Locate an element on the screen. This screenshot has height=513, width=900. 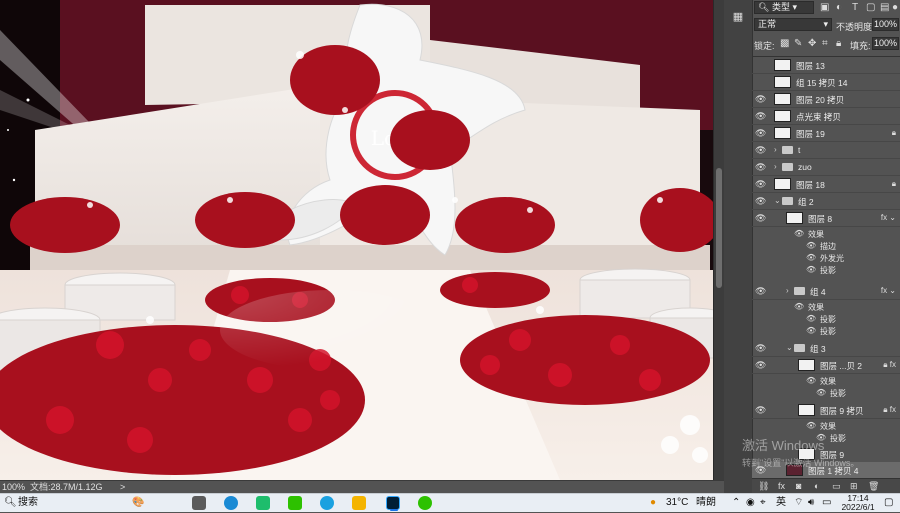
layer-row: 👁︎ 图层 20 拷贝 is located at coordinates (826, 99).